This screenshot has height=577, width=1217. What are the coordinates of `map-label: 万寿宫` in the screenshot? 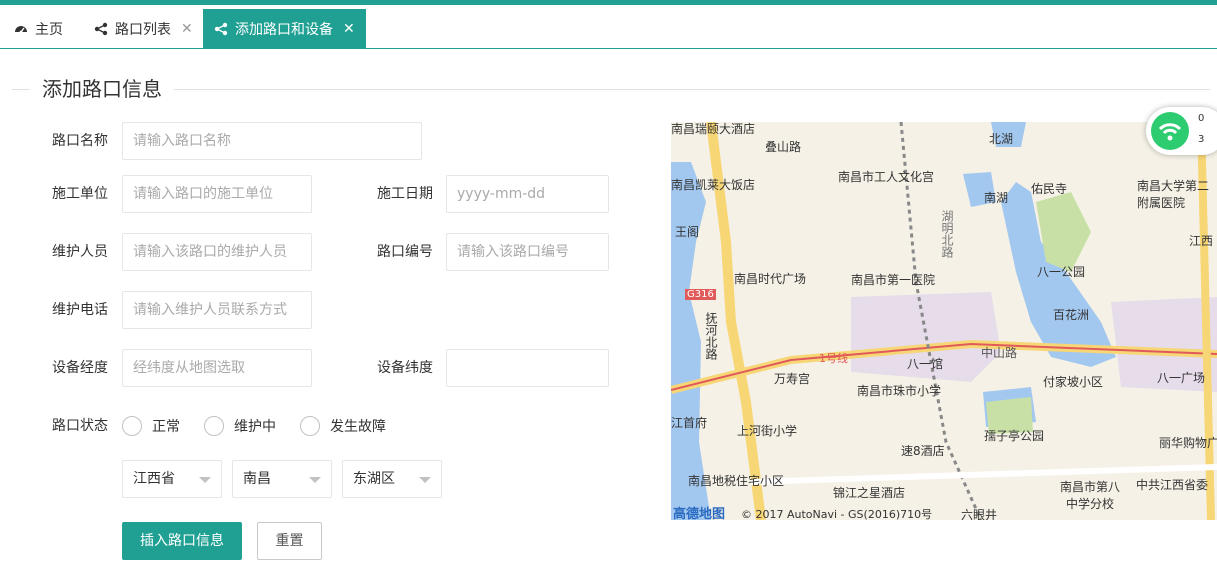 It's located at (792, 379).